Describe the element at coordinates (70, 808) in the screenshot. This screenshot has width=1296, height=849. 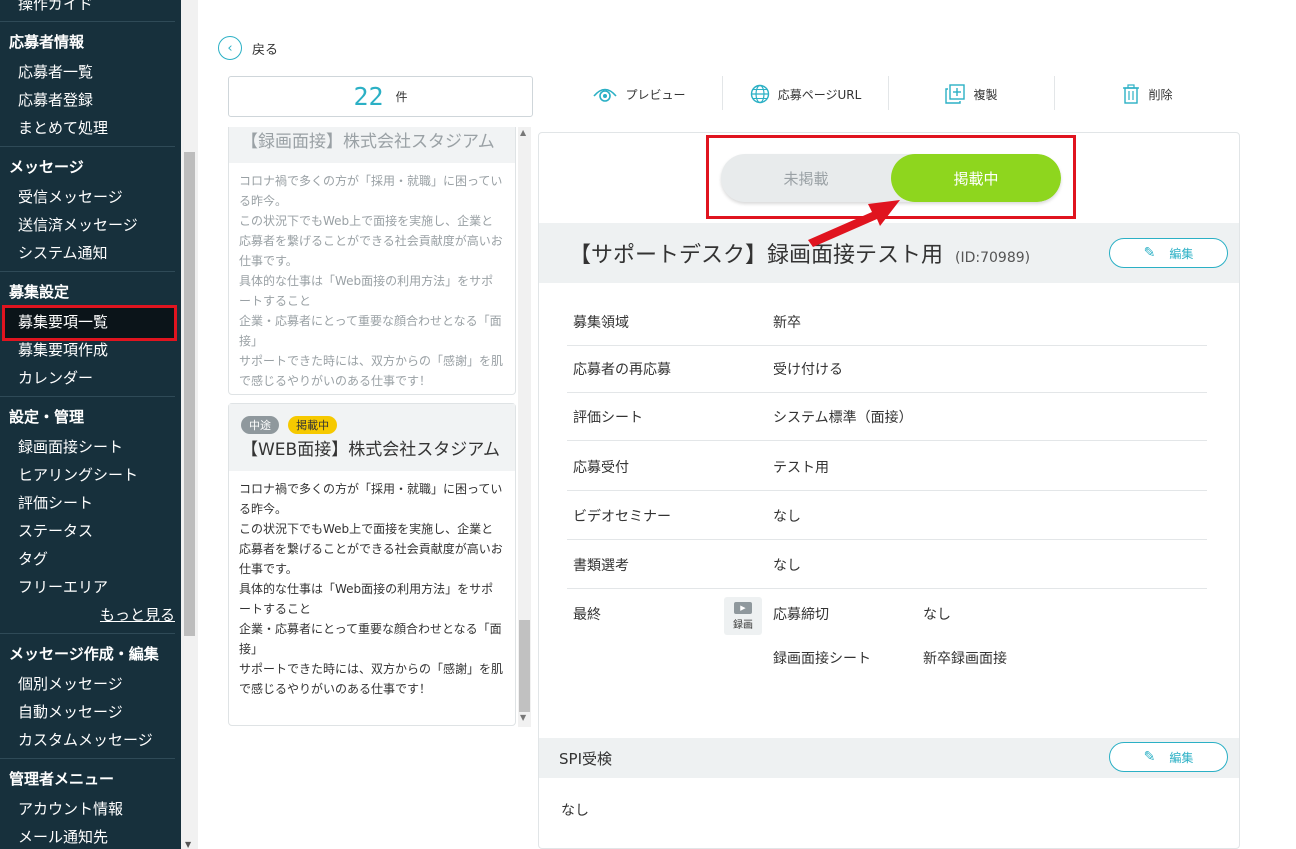
I see `nav-item-account: アカウント情報` at that location.